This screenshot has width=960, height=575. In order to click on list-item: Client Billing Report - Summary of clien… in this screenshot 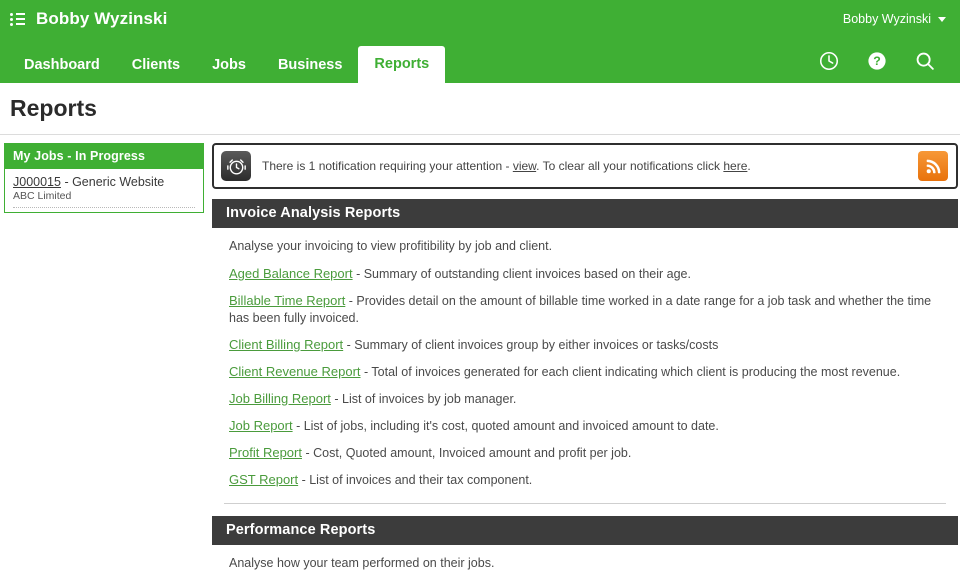, I will do `click(587, 340)`.